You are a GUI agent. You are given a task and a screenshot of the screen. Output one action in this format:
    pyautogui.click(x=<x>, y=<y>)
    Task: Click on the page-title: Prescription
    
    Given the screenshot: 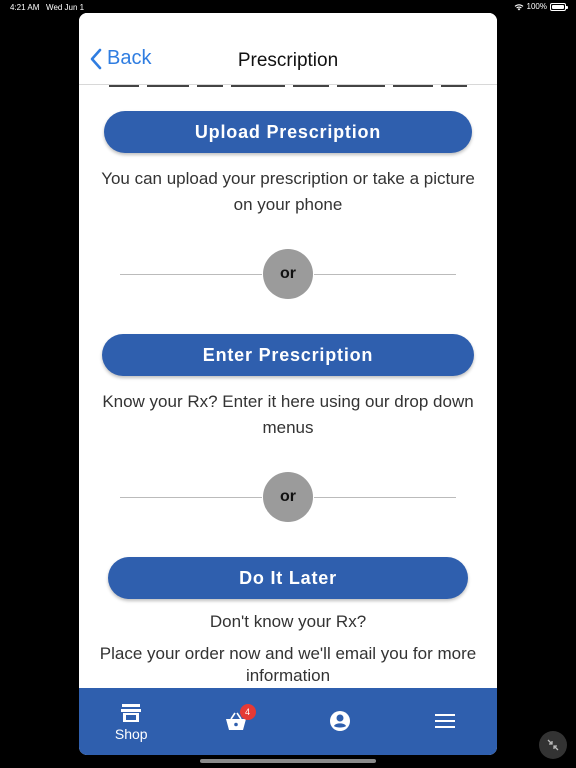 What is the action you would take?
    pyautogui.click(x=288, y=60)
    